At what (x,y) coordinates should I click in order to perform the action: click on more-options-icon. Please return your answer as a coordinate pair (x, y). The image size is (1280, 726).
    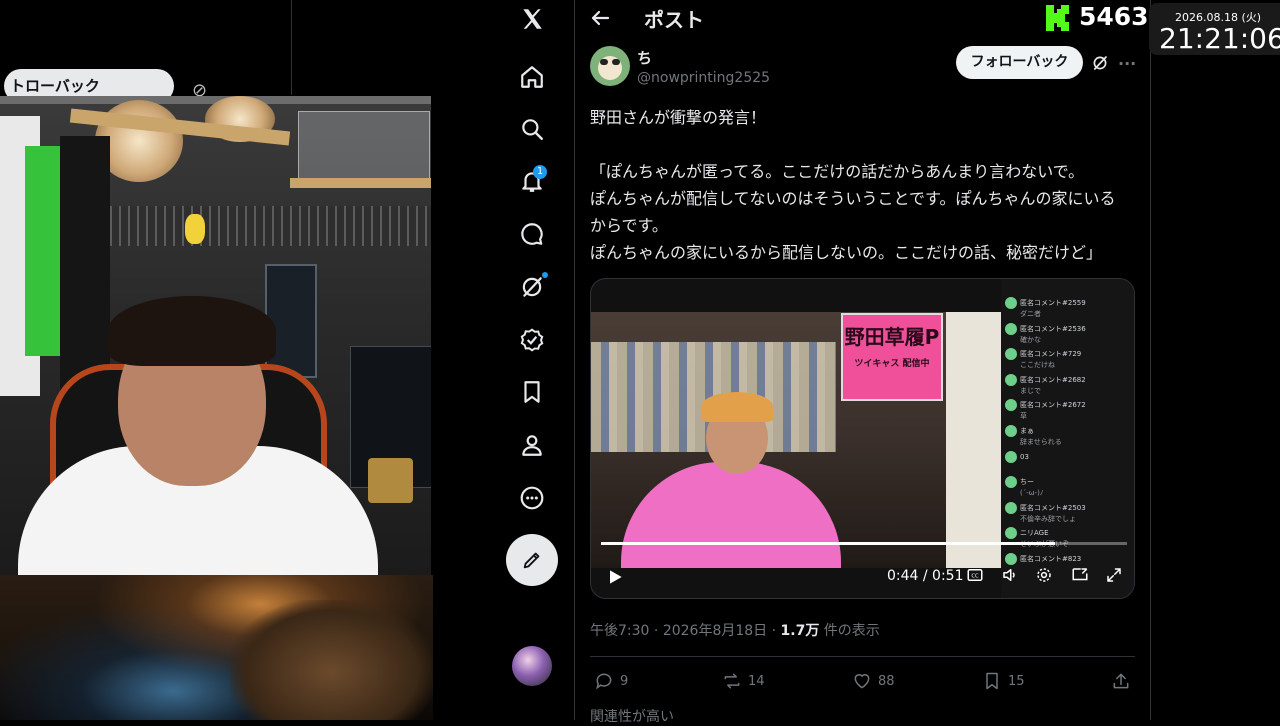
    Looking at the image, I should click on (532, 498).